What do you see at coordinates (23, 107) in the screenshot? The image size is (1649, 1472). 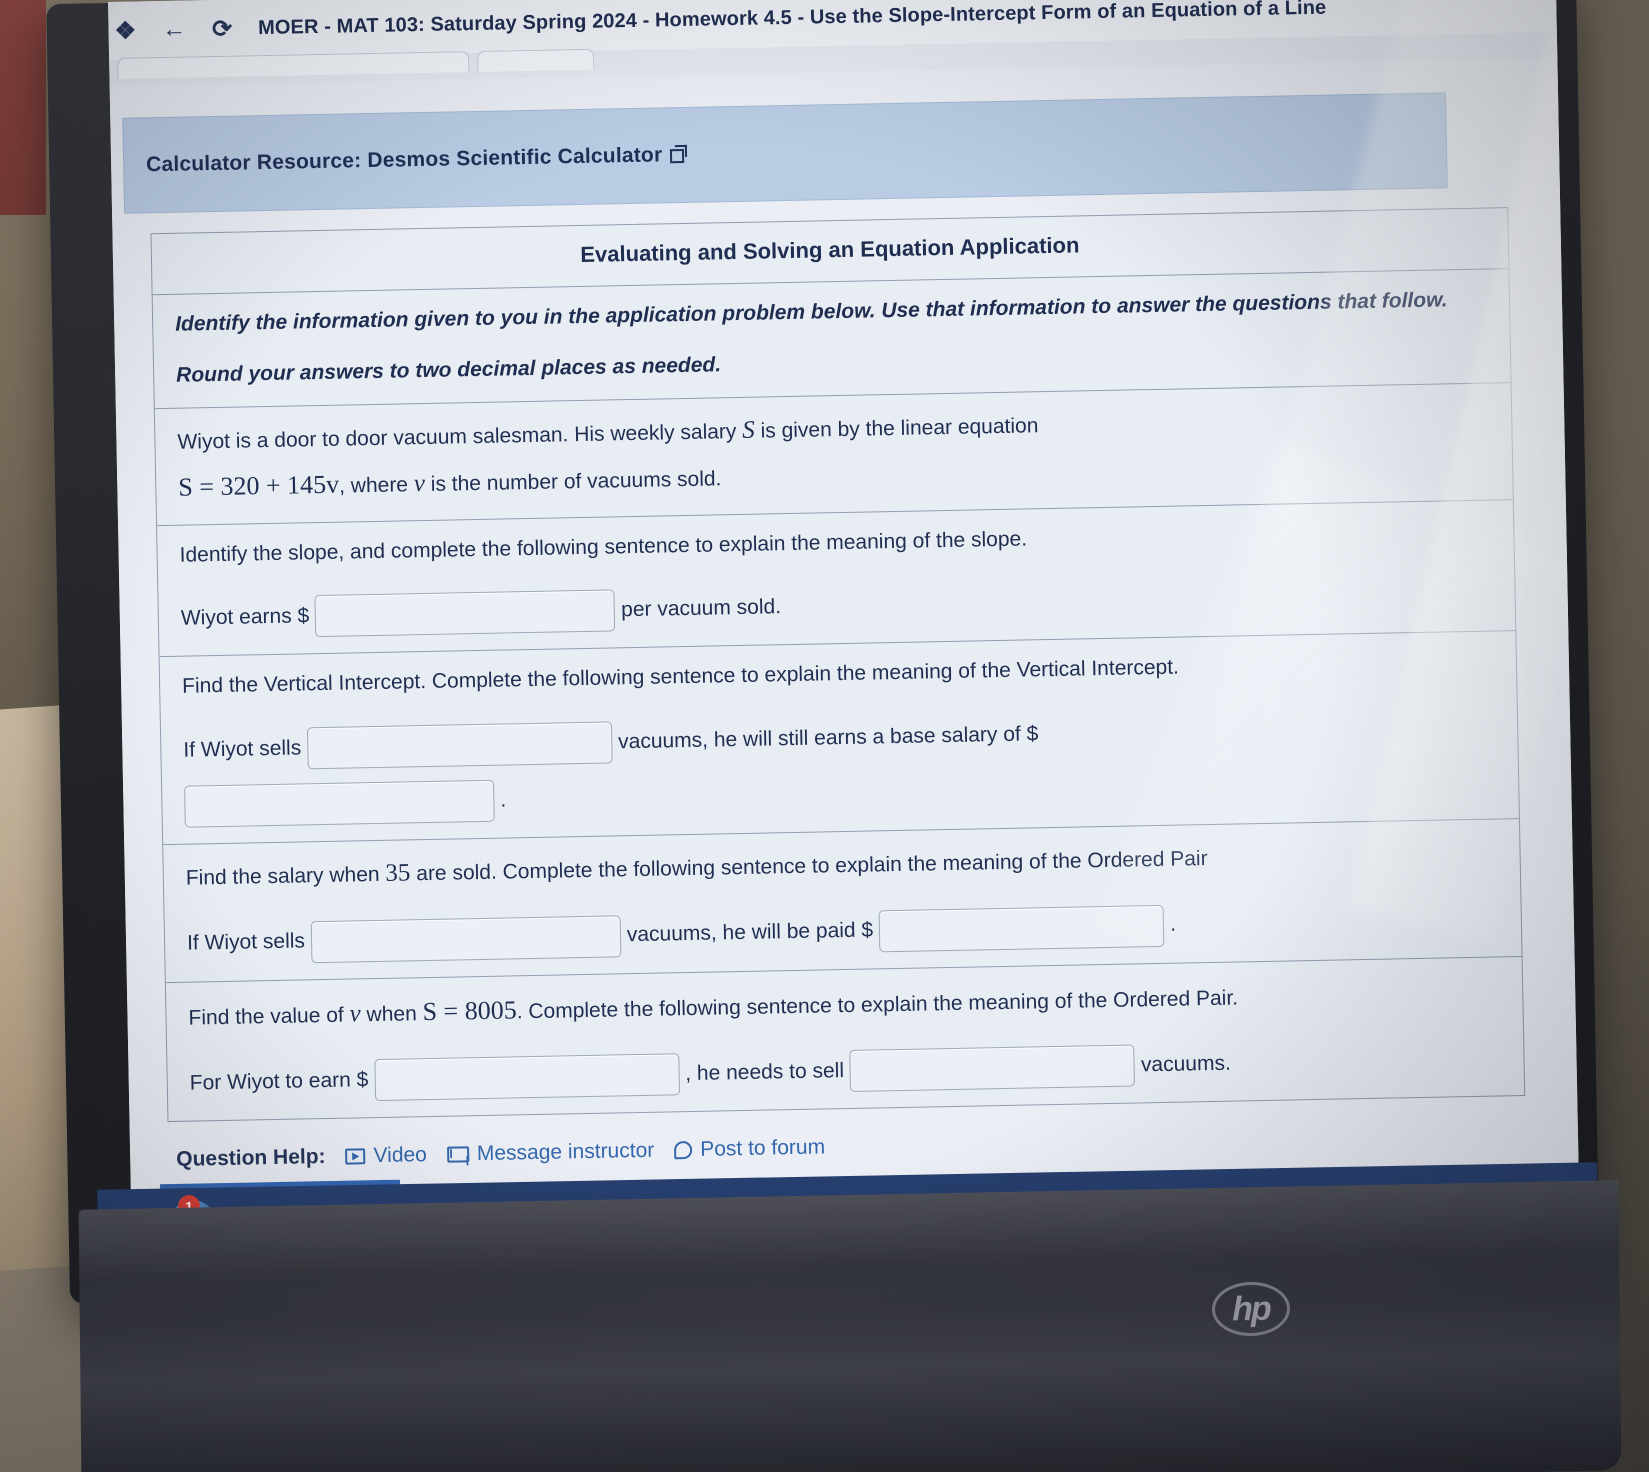 I see `desk-red-object` at bounding box center [23, 107].